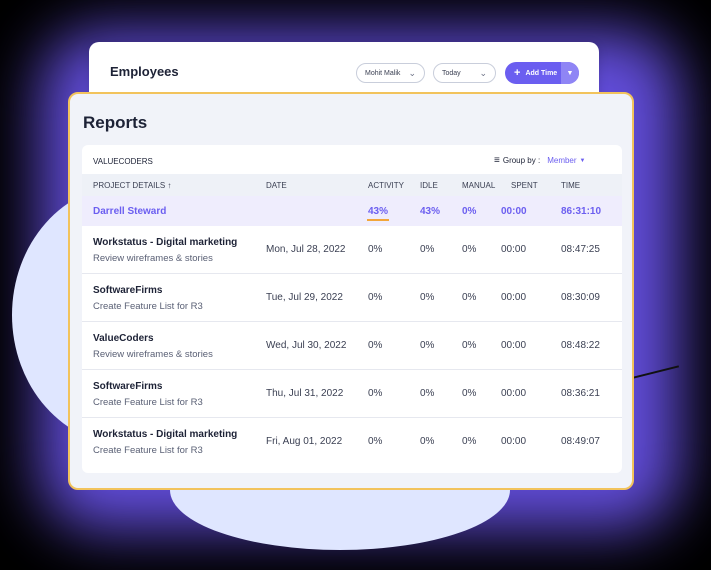 The image size is (711, 570). Describe the element at coordinates (378, 211) in the screenshot. I see `member-activity: 43%` at that location.